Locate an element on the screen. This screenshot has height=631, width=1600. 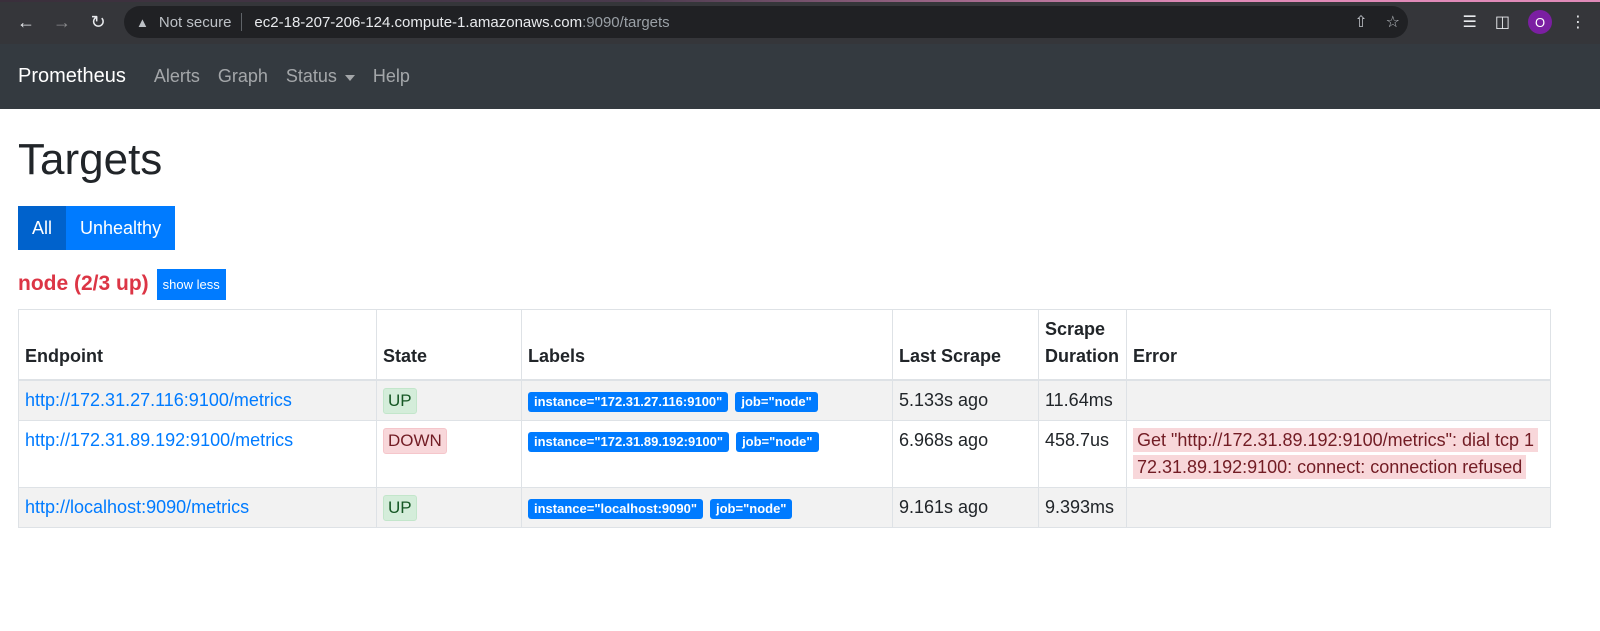
job-group-title: node (2/3 up) is located at coordinates (83, 284).